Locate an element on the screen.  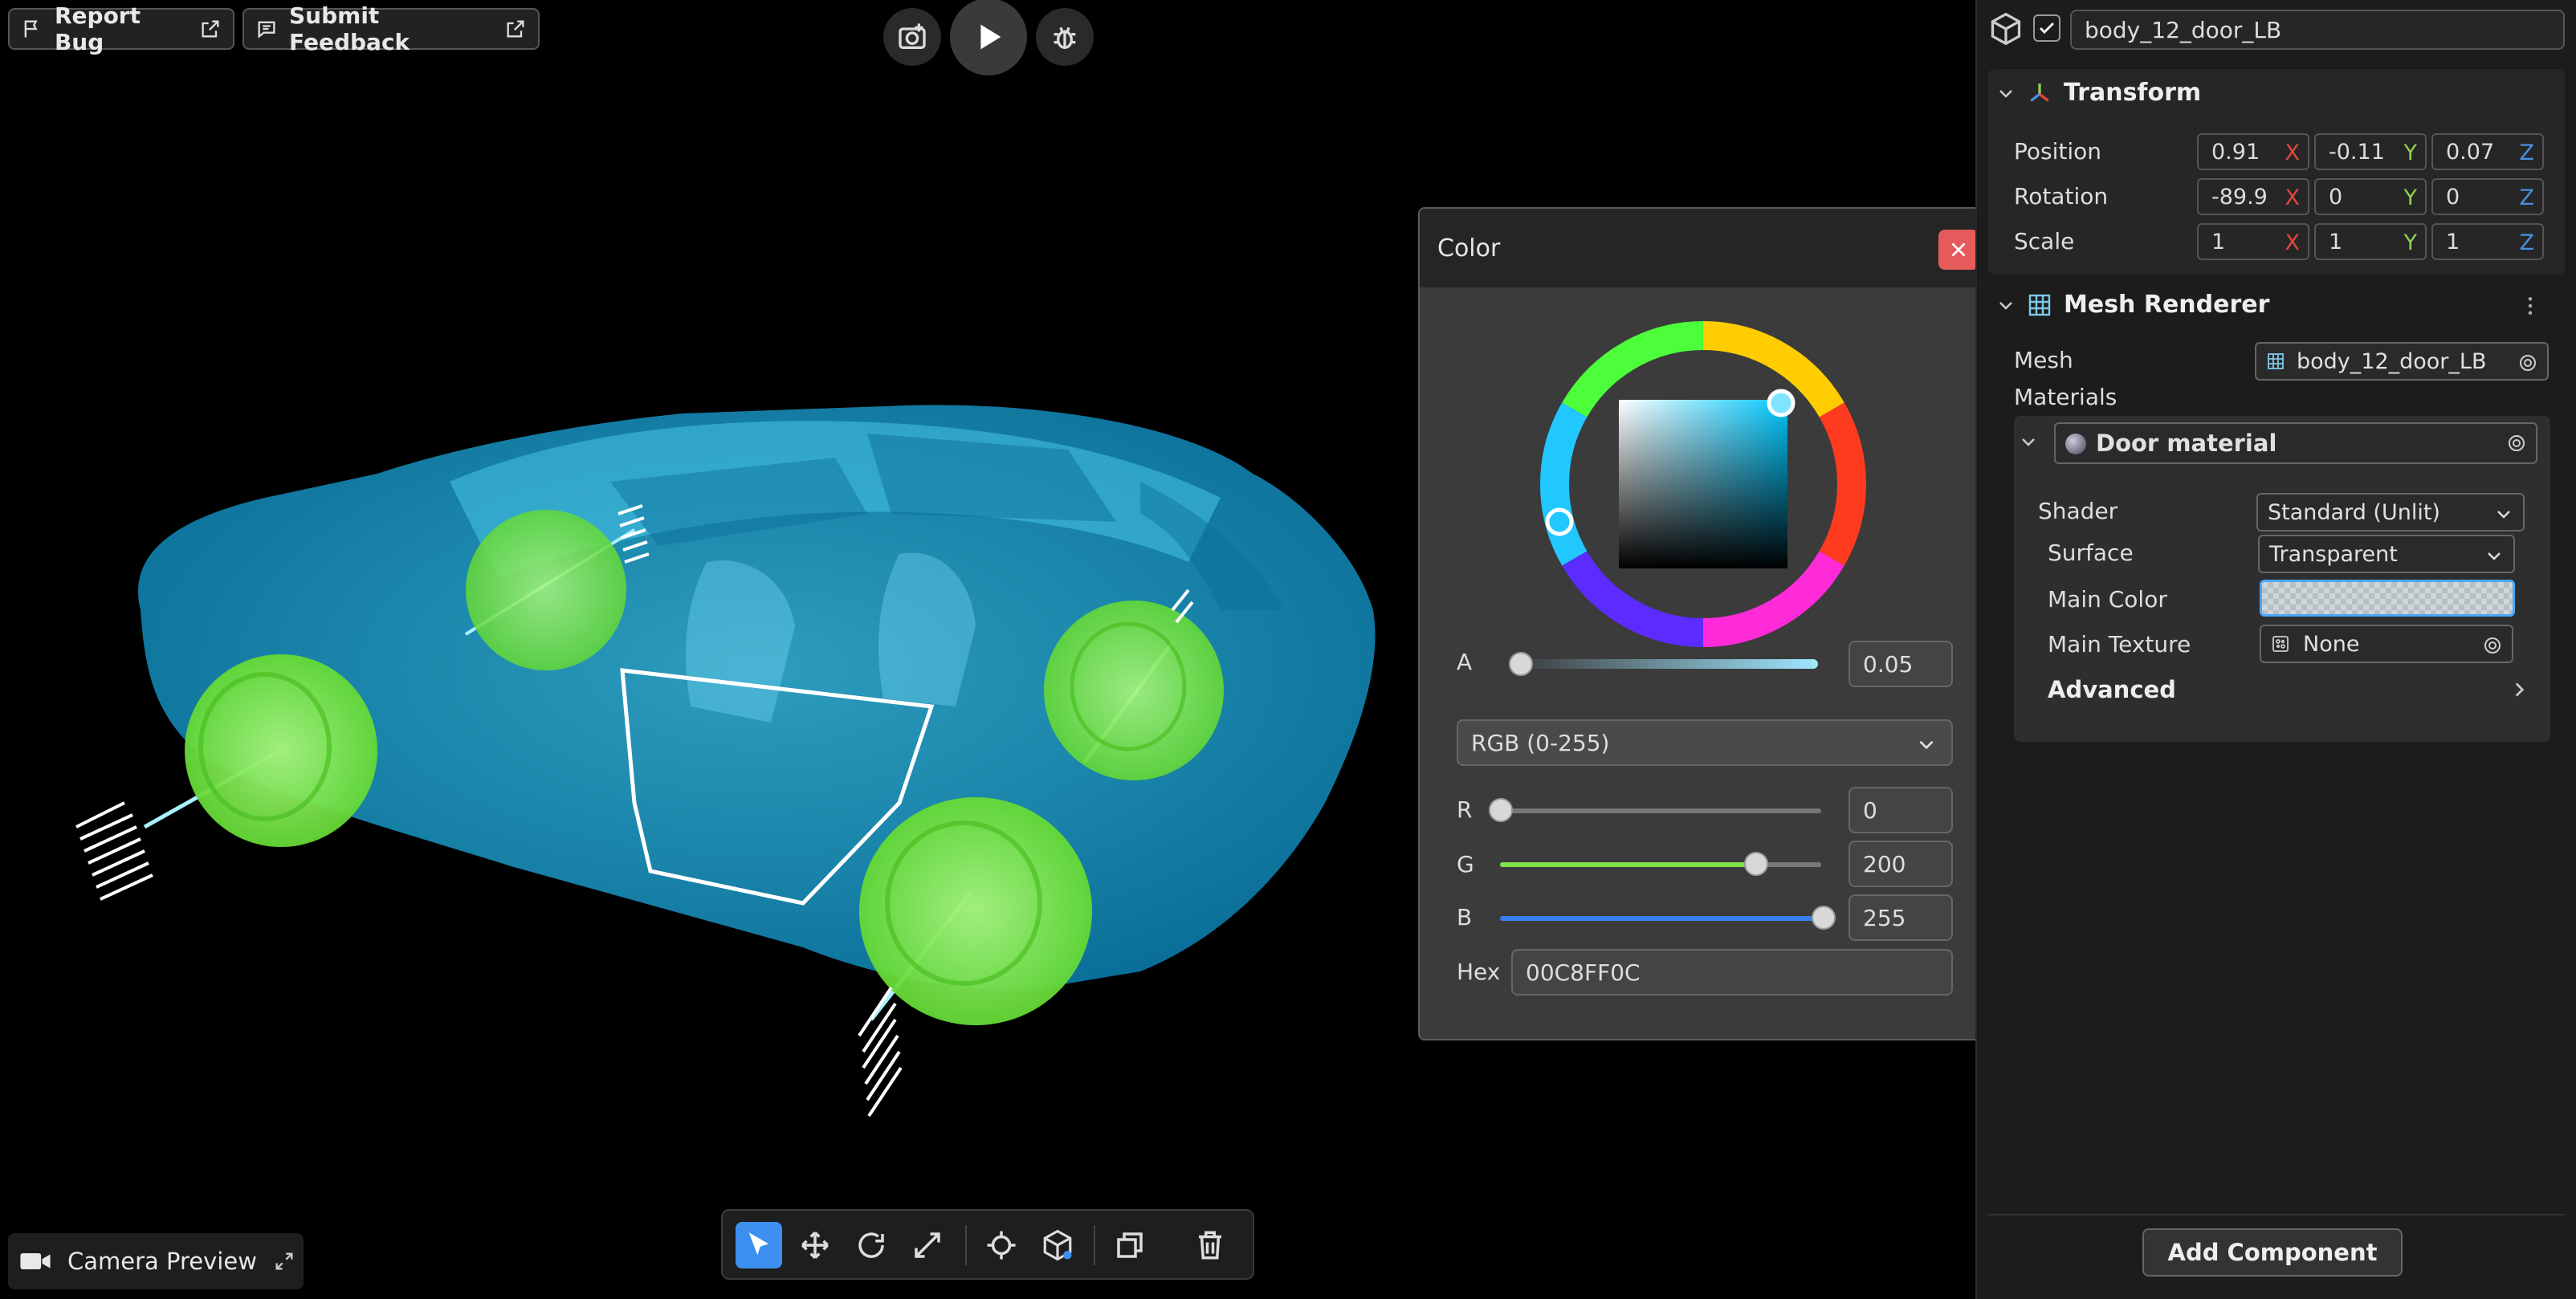
select-tool is located at coordinates (759, 1245).